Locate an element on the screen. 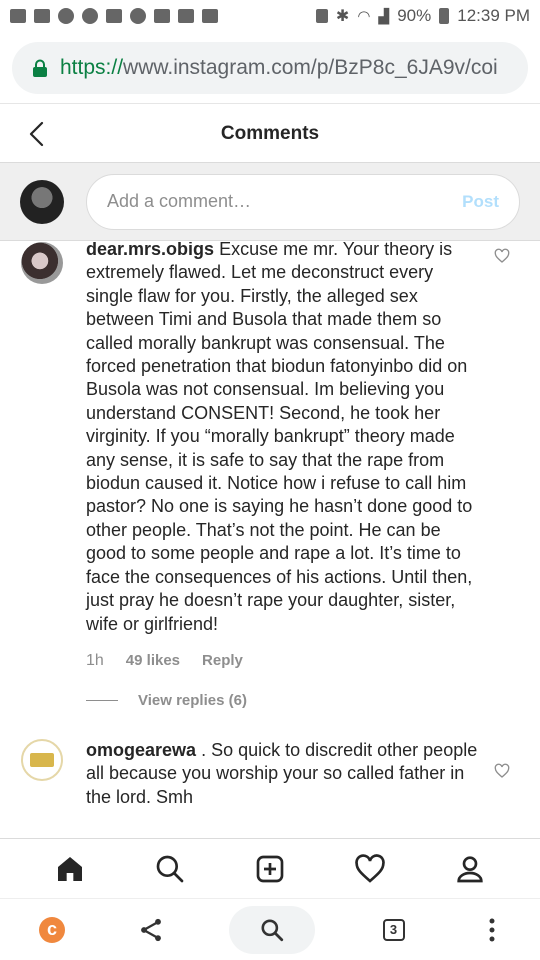  page-title: Comments is located at coordinates (270, 133).